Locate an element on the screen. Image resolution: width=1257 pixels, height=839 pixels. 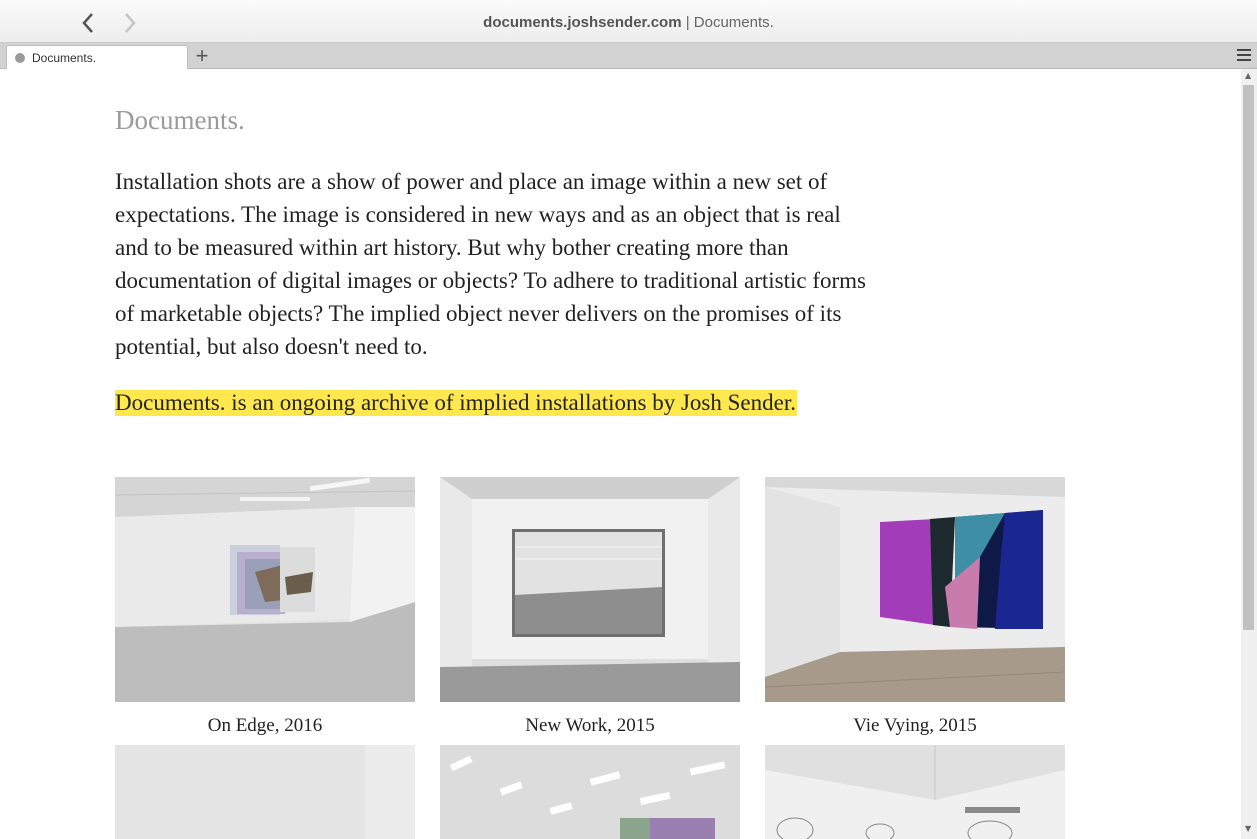
tab-label: Documents. is located at coordinates (64, 58).